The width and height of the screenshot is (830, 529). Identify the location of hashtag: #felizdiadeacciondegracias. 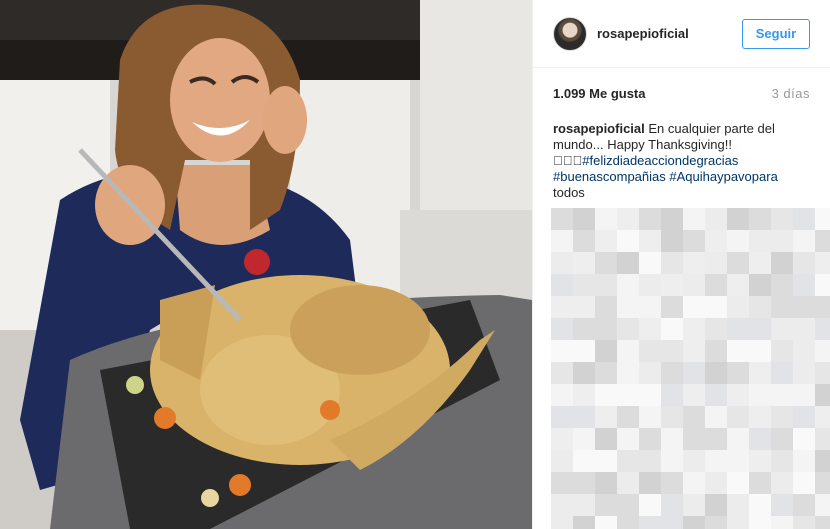
(660, 160).